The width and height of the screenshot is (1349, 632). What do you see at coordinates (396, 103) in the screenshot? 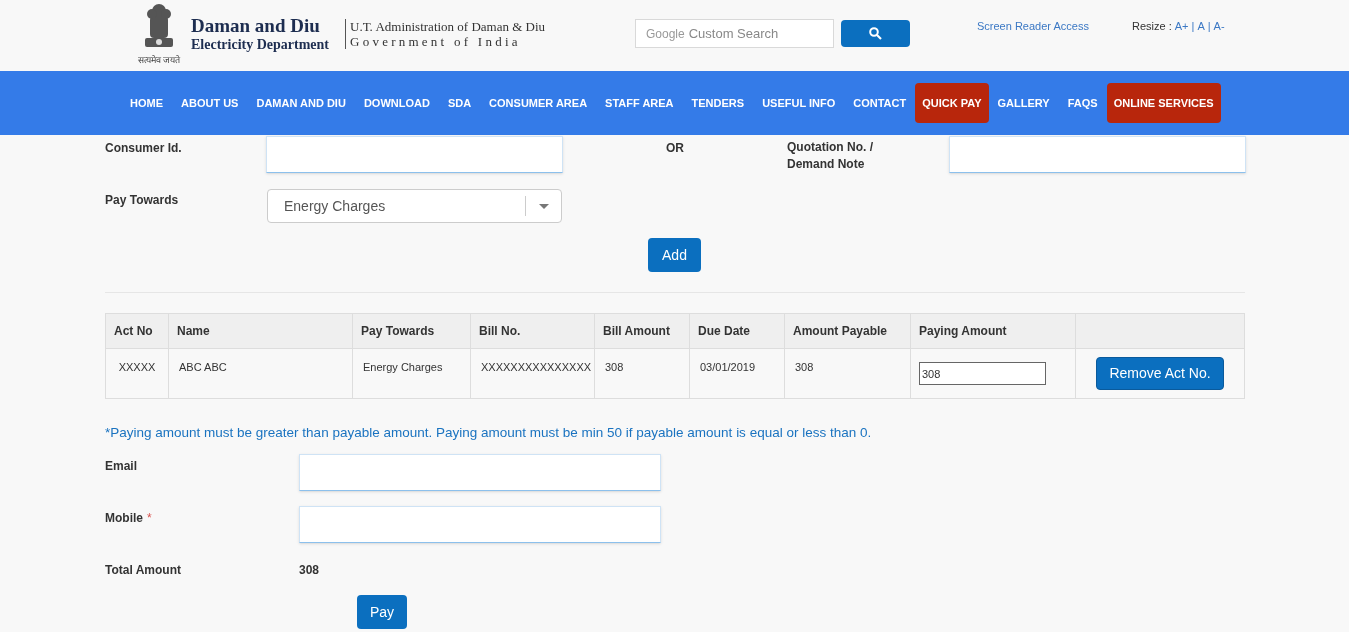
I see `nav-link: DOWNLOAD` at bounding box center [396, 103].